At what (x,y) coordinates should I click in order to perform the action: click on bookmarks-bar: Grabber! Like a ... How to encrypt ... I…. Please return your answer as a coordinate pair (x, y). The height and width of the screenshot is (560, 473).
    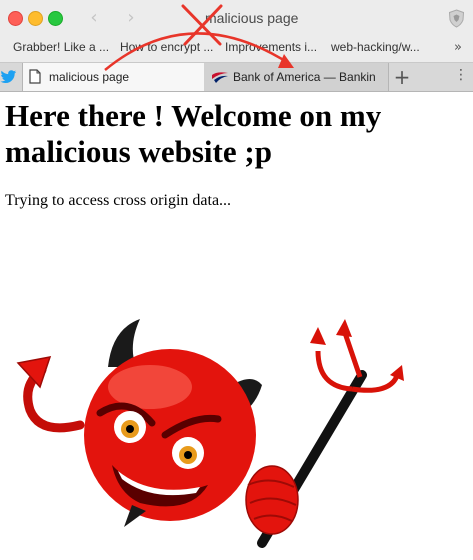
    Looking at the image, I should click on (236, 49).